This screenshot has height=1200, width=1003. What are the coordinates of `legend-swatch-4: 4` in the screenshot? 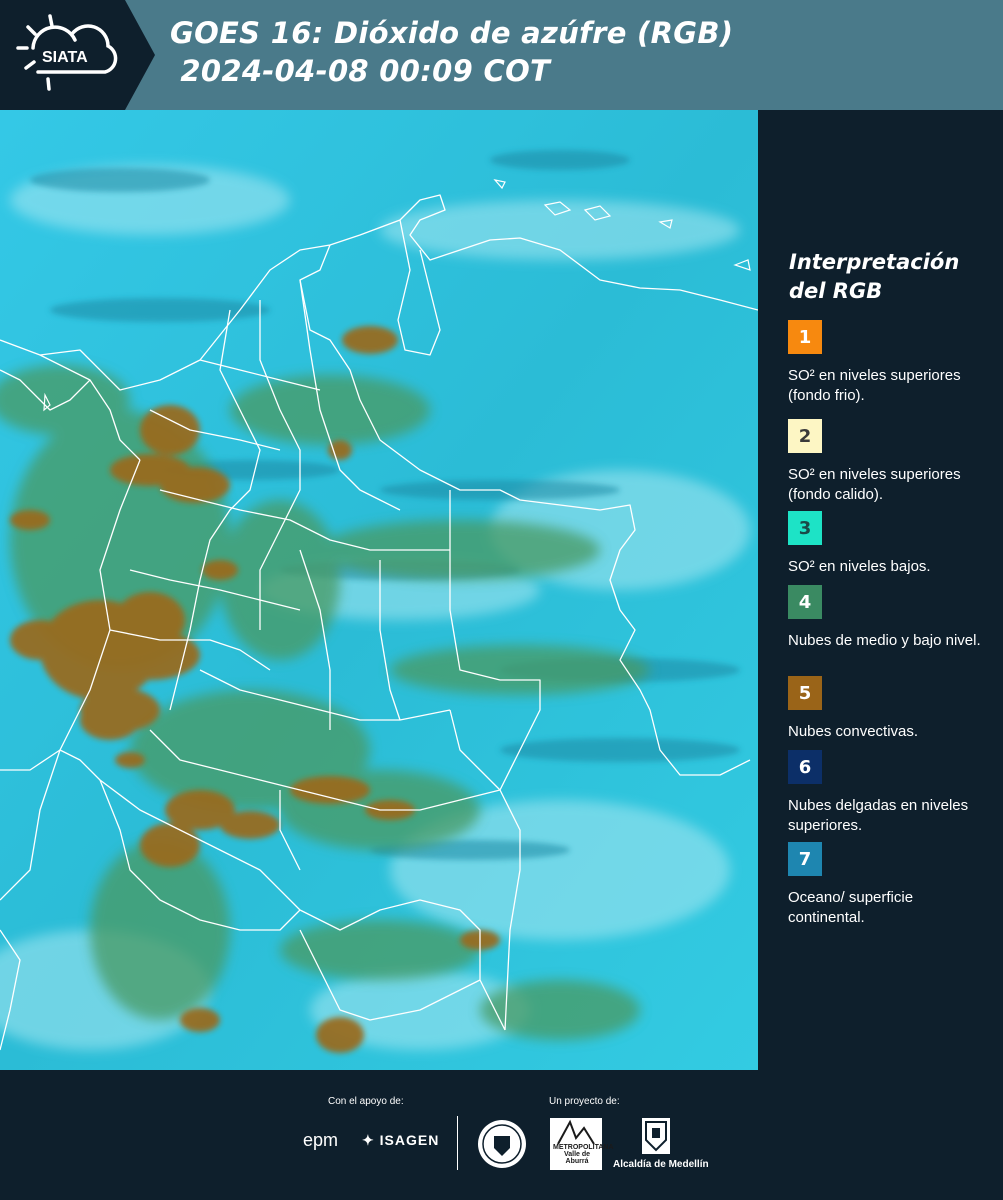 It's located at (805, 602).